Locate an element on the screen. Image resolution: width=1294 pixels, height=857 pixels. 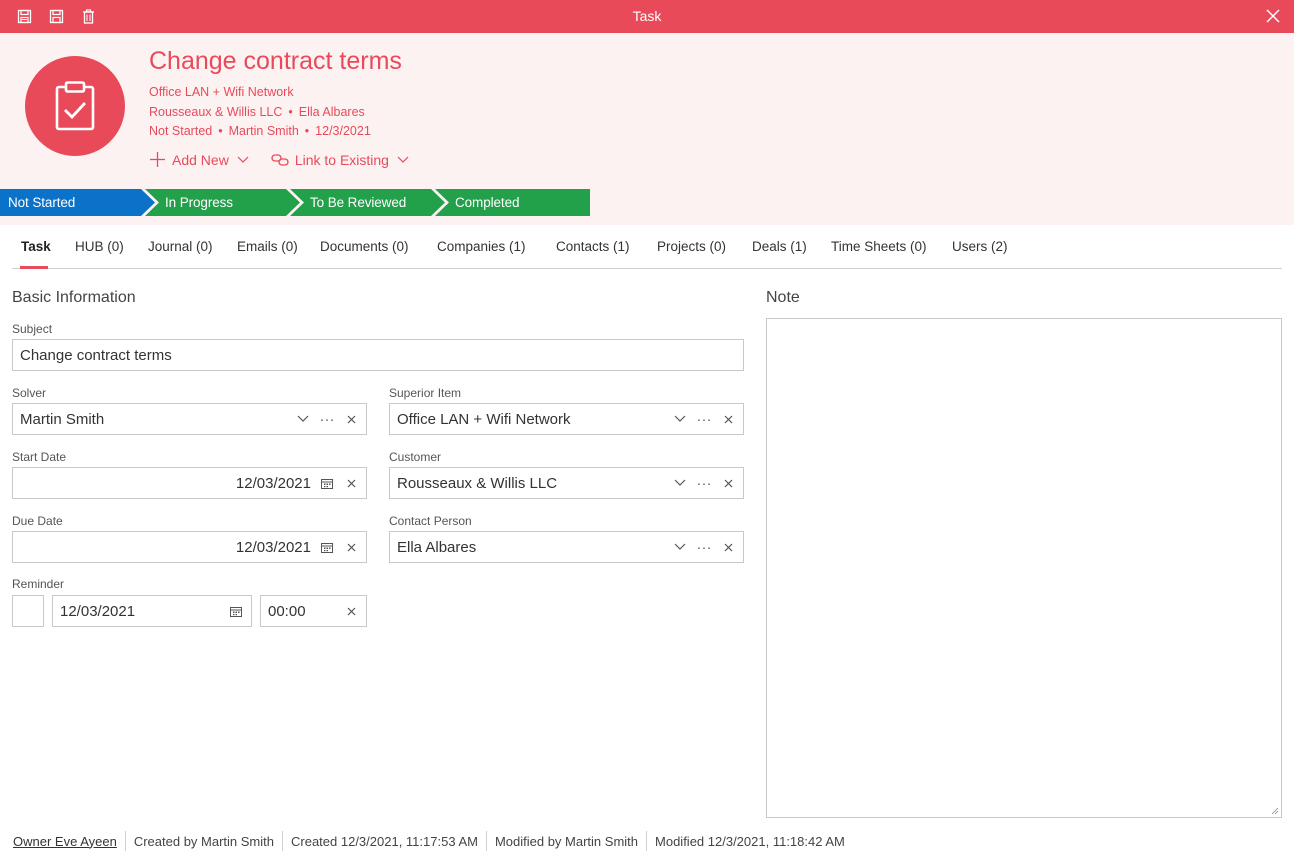
modified-by-text: Modified by Martin Smith is located at coordinates (566, 841).